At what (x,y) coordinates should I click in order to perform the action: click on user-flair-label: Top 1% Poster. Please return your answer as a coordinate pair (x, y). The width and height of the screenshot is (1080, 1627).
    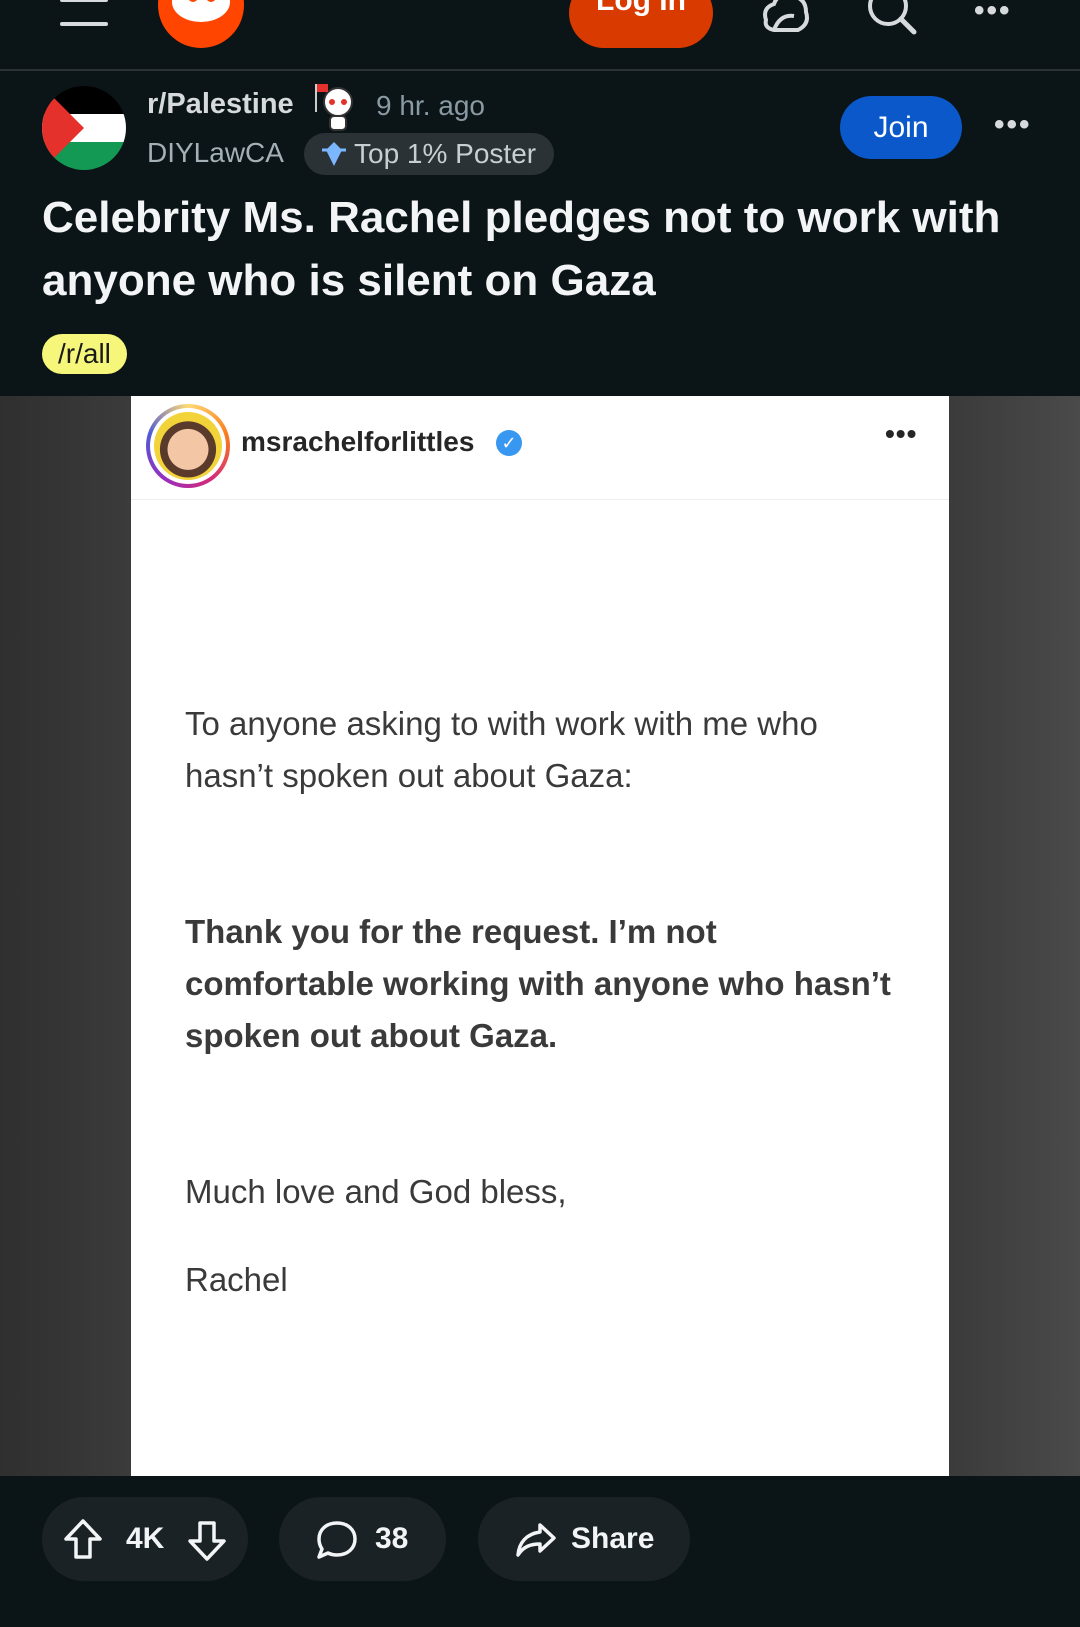
    Looking at the image, I should click on (445, 153).